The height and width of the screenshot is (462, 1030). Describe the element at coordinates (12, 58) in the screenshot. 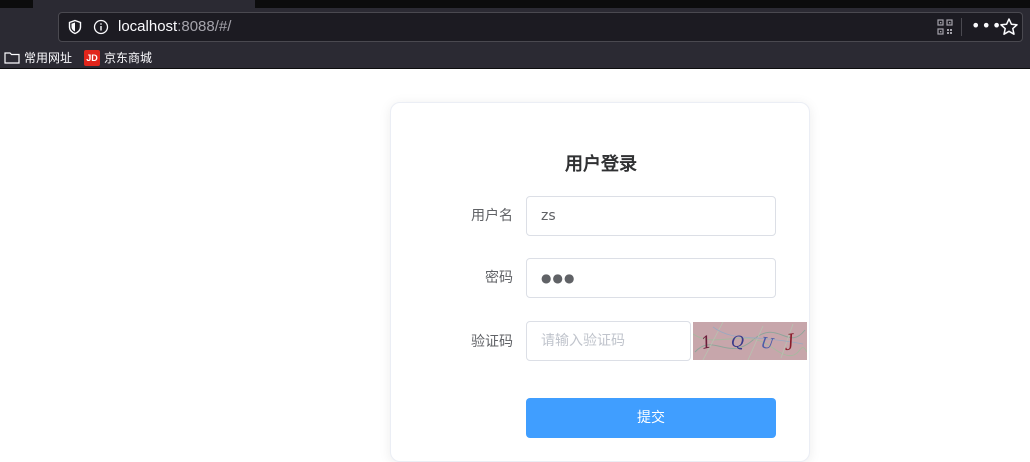

I see `folder-icon` at that location.